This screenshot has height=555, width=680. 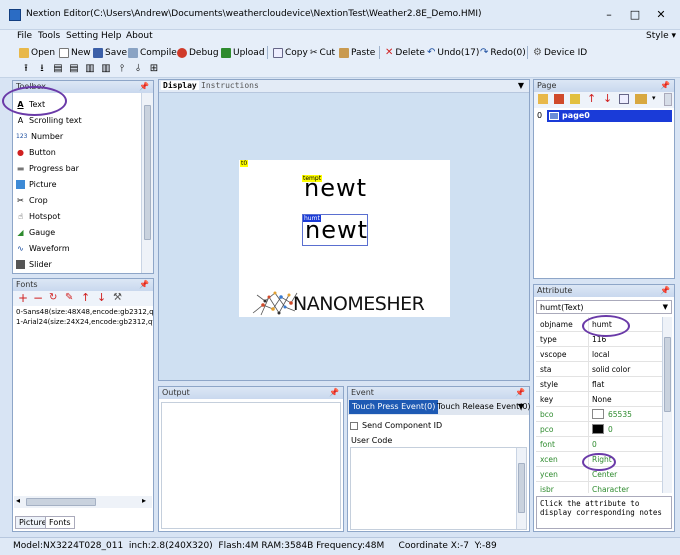 I want to click on open-button: Open, so click(x=37, y=52).